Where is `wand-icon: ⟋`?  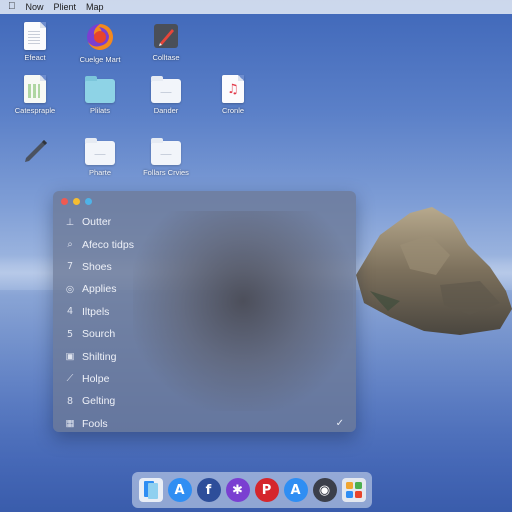 wand-icon: ⟋ is located at coordinates (70, 379).